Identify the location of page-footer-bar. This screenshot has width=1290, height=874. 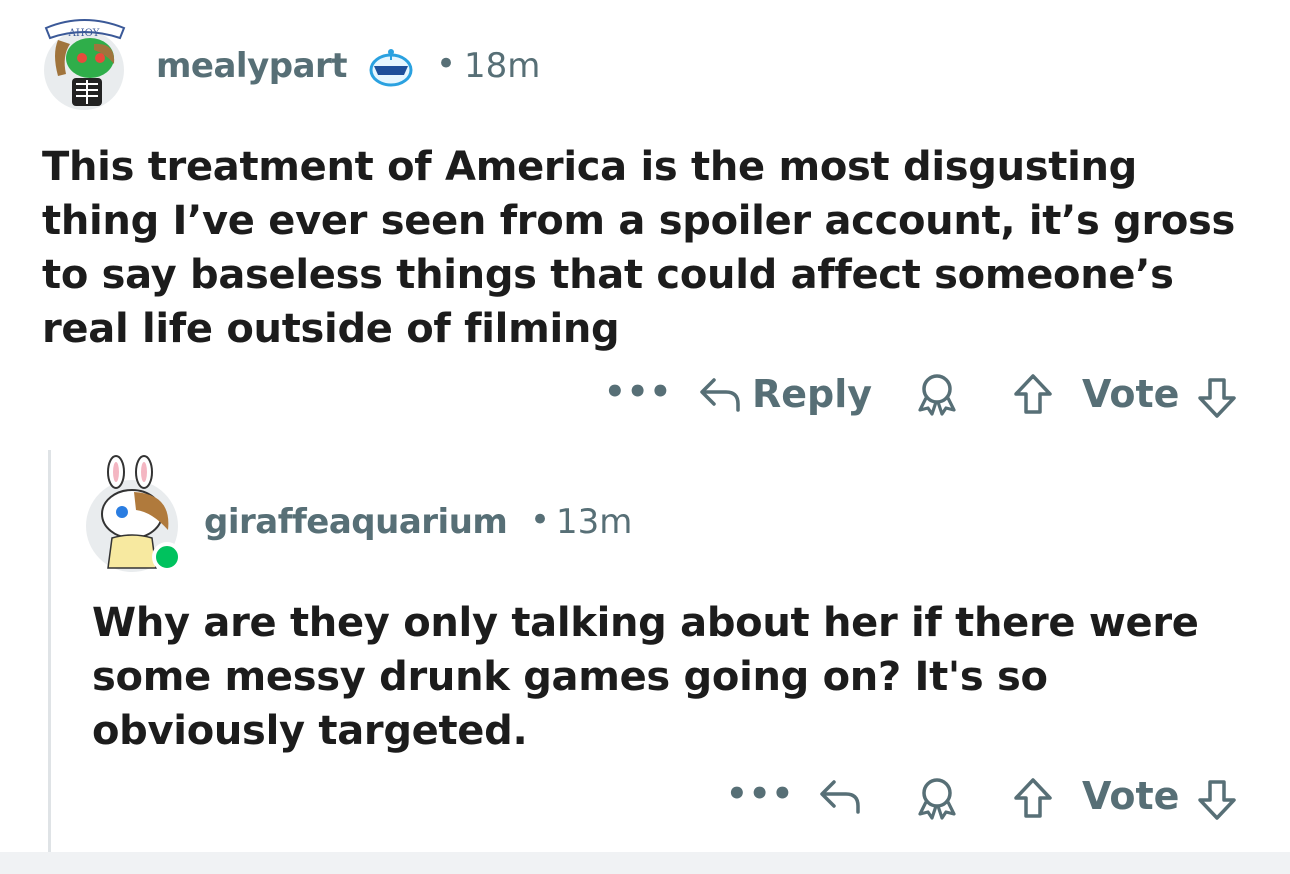
(645, 863).